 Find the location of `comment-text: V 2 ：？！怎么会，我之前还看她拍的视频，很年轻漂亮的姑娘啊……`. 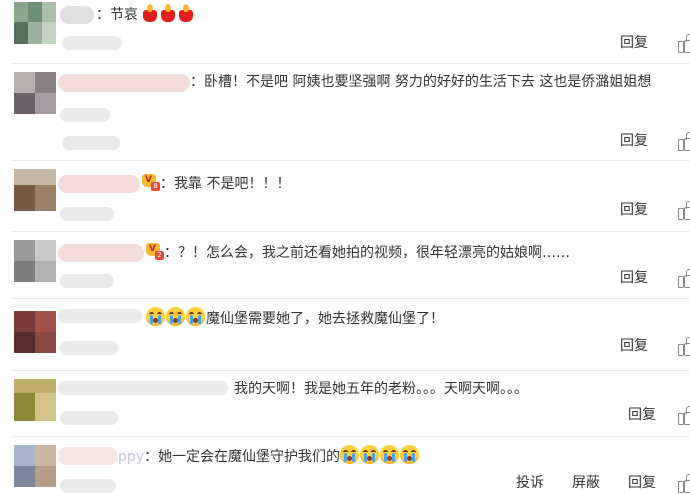

comment-text: V 2 ：？！怎么会，我之前还看她拍的视频，很年轻漂亮的姑娘啊…… is located at coordinates (357, 252).